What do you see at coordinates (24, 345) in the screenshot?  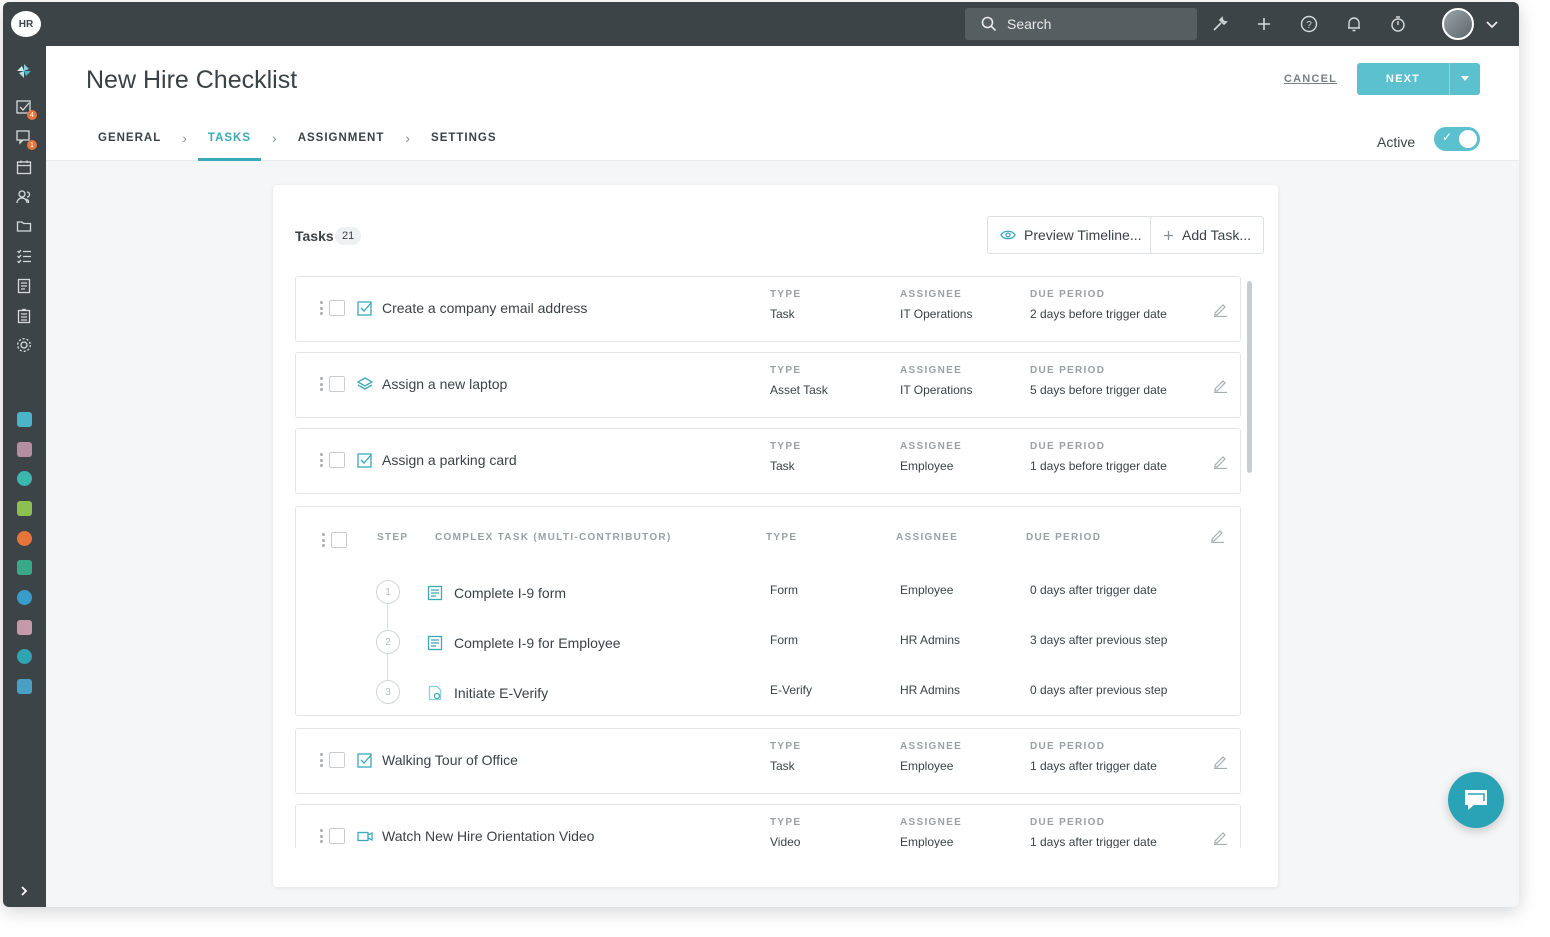 I see `settings-gear-icon` at bounding box center [24, 345].